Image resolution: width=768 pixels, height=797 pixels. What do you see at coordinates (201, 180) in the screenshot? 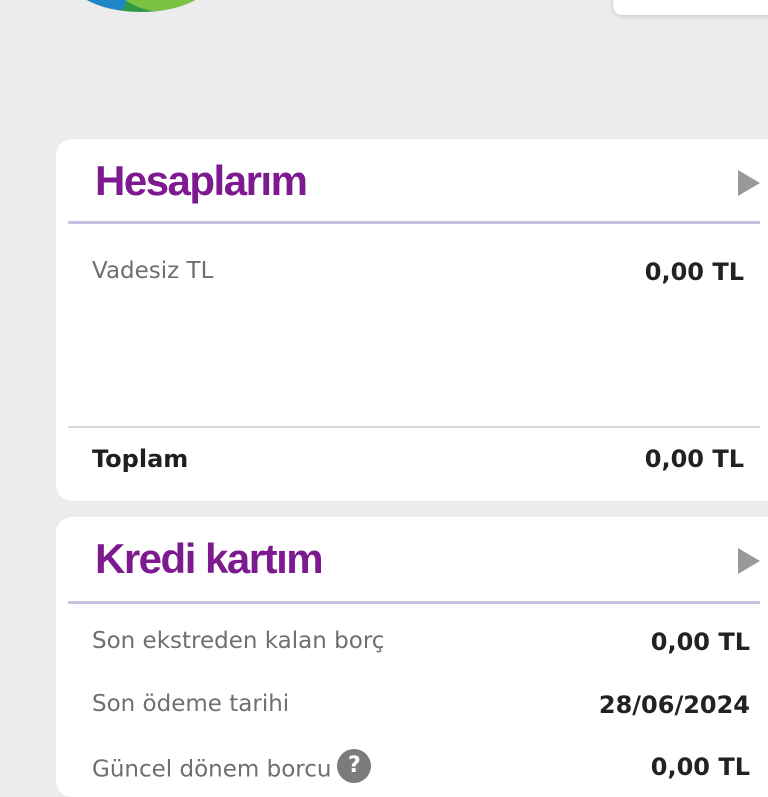
I see `accounts-card-title: Hesaplarım` at bounding box center [201, 180].